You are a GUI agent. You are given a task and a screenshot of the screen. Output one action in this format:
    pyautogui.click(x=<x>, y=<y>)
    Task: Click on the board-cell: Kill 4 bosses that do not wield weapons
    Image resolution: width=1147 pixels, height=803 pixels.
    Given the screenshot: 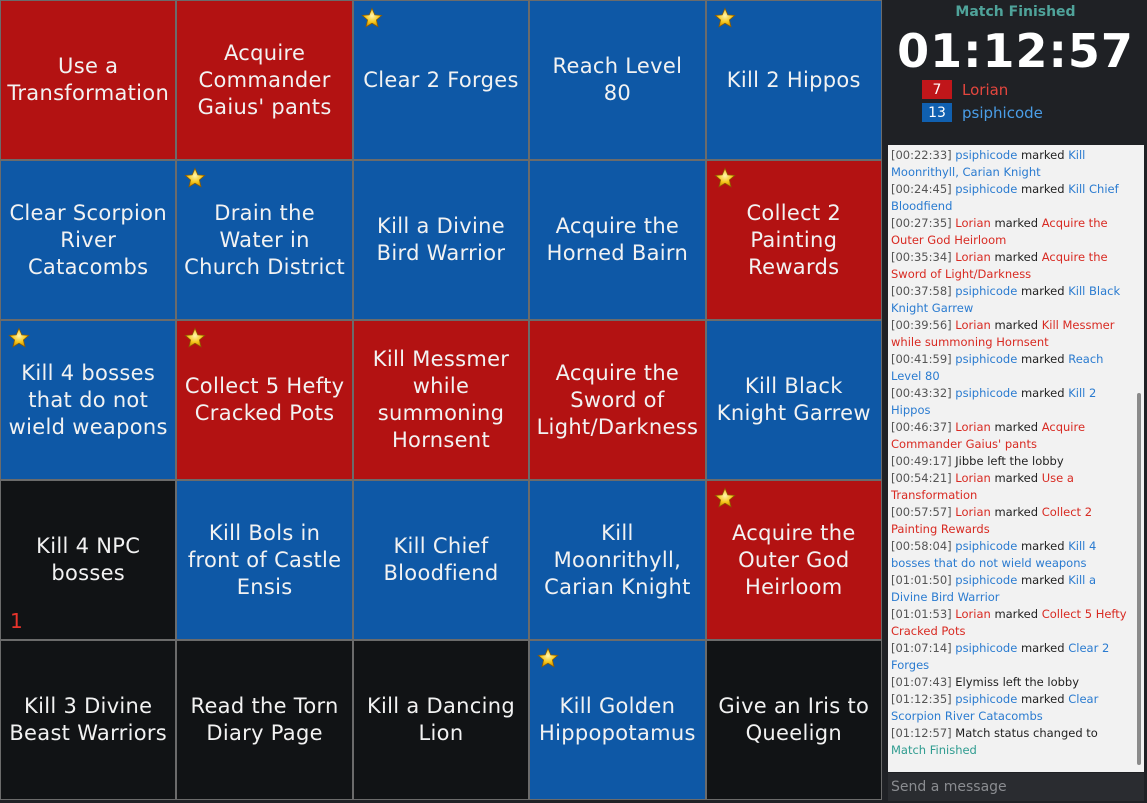 What is the action you would take?
    pyautogui.click(x=88, y=400)
    